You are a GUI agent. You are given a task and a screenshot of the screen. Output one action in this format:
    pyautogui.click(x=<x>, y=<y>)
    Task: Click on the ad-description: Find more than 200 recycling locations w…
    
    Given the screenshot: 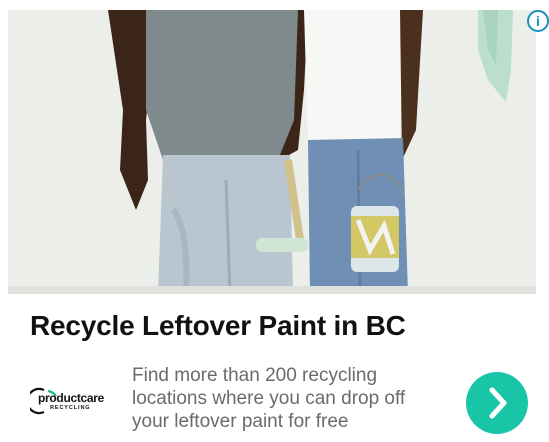 What is the action you would take?
    pyautogui.click(x=282, y=398)
    